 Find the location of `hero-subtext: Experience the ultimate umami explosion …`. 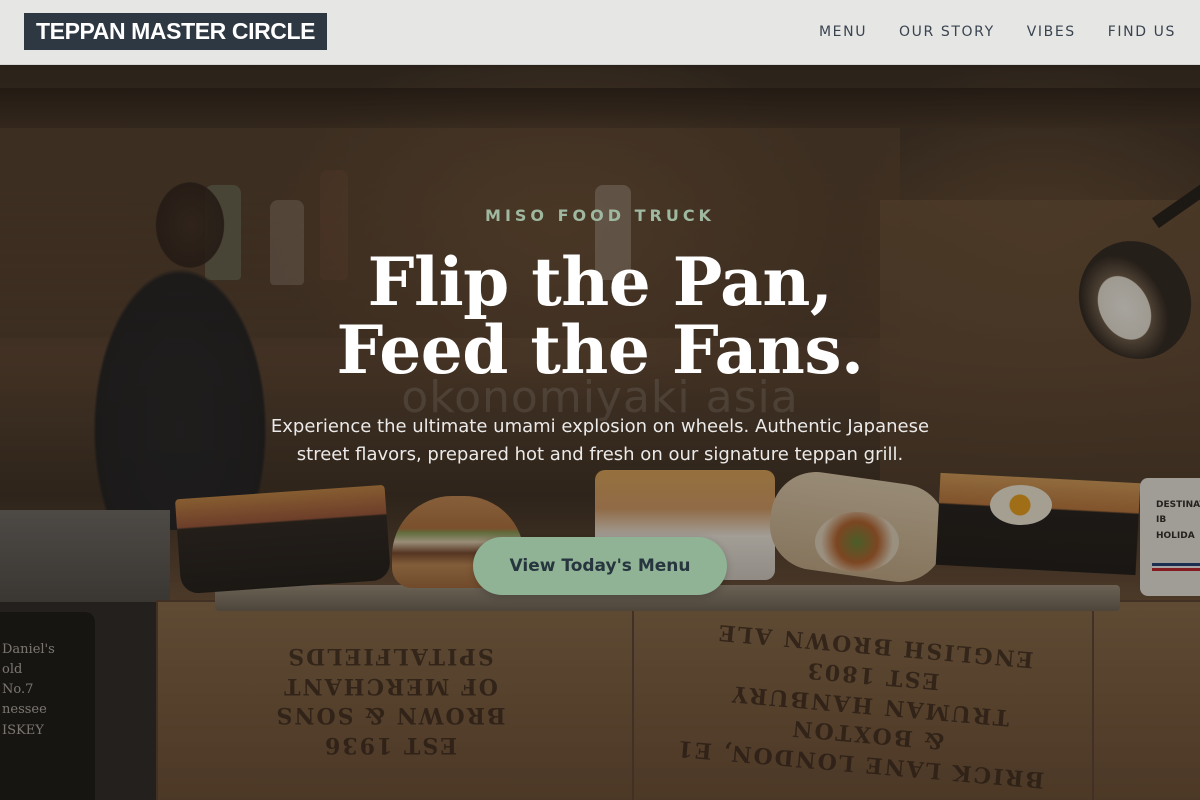

hero-subtext: Experience the ultimate umami explosion … is located at coordinates (600, 440).